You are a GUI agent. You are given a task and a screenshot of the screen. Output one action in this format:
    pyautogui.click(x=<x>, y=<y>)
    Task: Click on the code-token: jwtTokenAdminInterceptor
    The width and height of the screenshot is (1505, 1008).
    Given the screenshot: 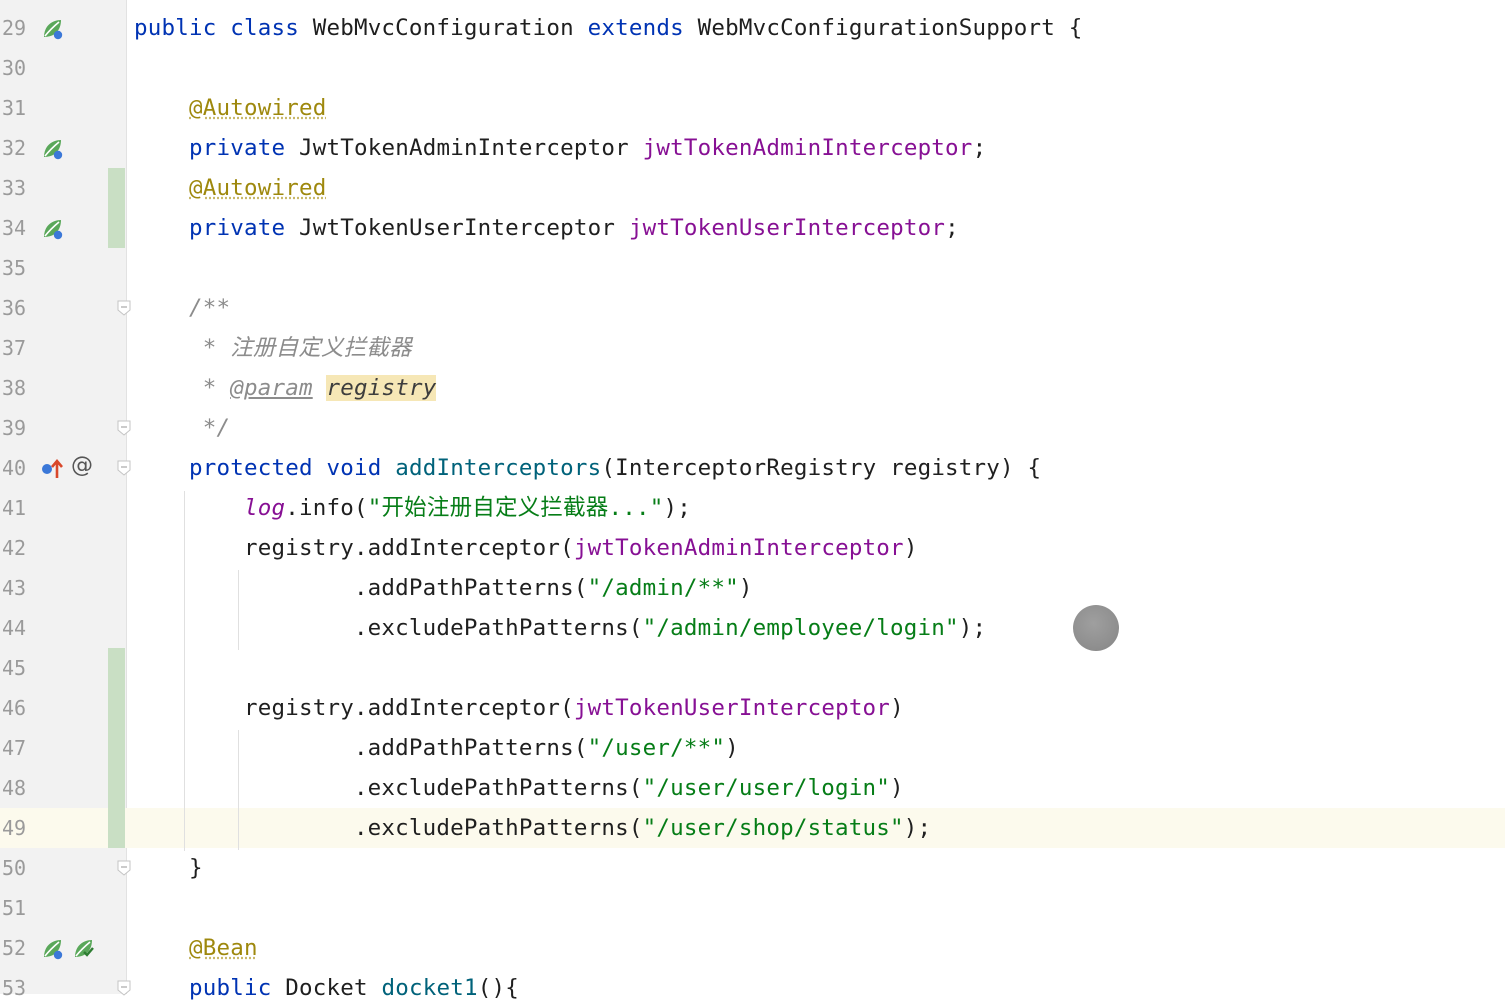 What is the action you would take?
    pyautogui.click(x=738, y=548)
    